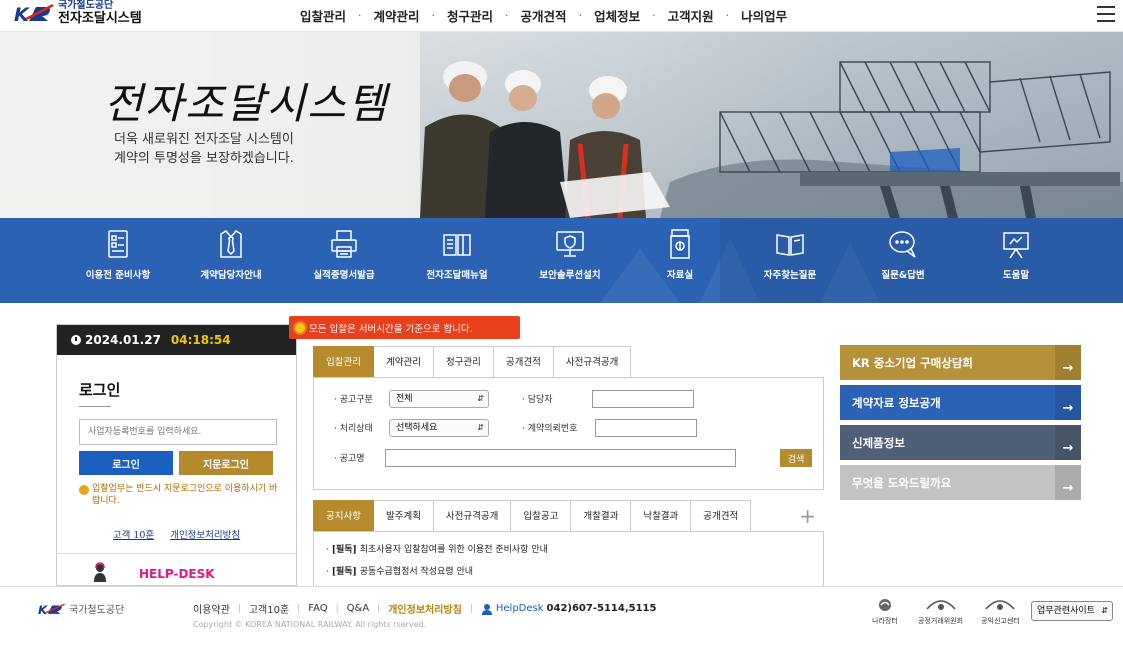  What do you see at coordinates (807, 516) in the screenshot?
I see `more-plus-icon: +` at bounding box center [807, 516].